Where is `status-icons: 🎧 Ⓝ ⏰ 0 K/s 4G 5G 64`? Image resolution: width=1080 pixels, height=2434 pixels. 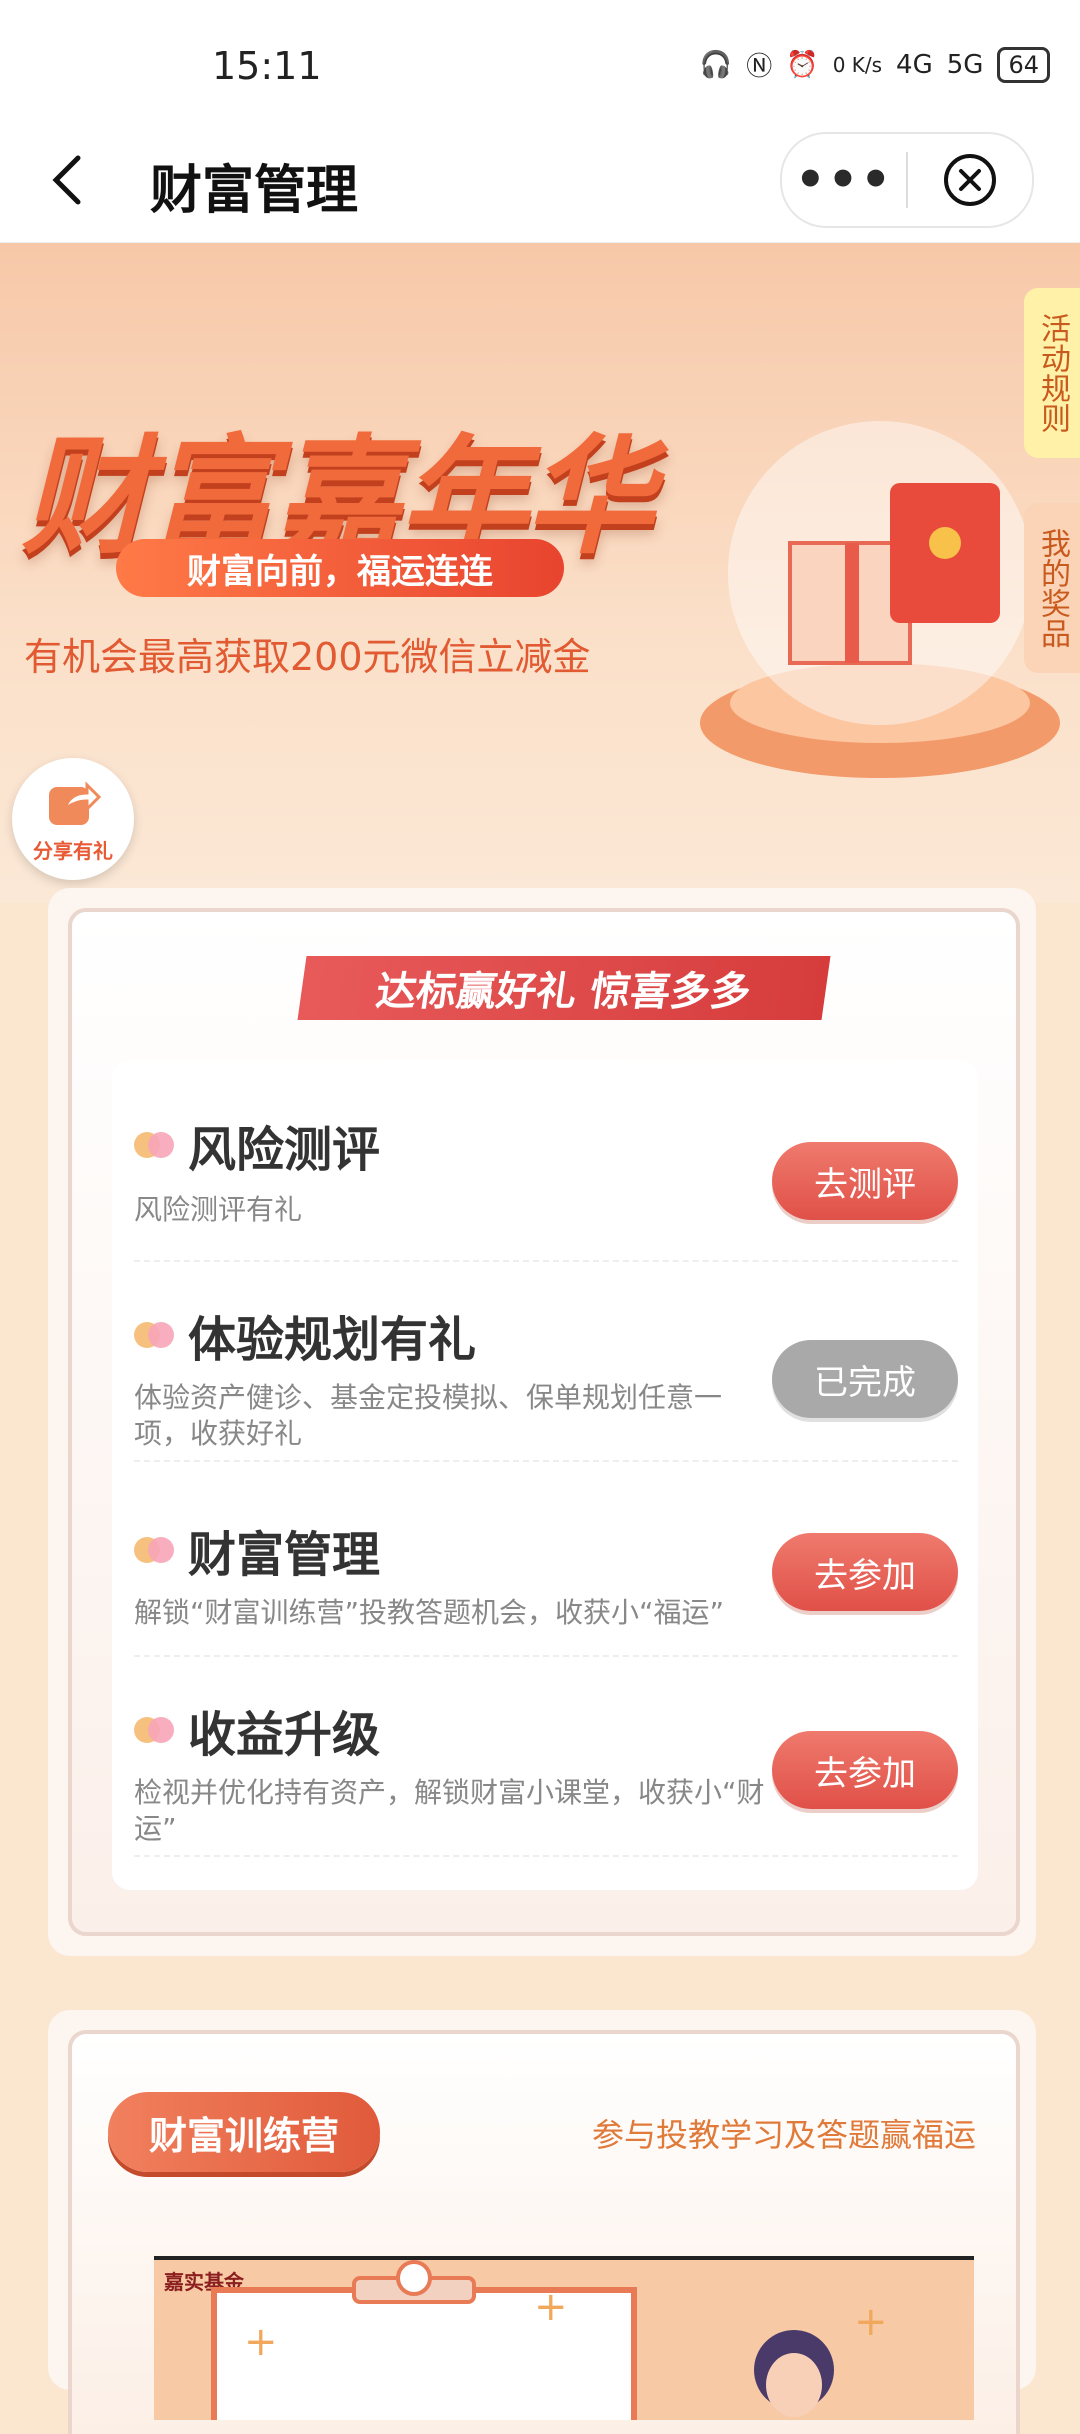
status-icons: 🎧 Ⓝ ⏰ 0 K/s 4G 5G 64 is located at coordinates (875, 64).